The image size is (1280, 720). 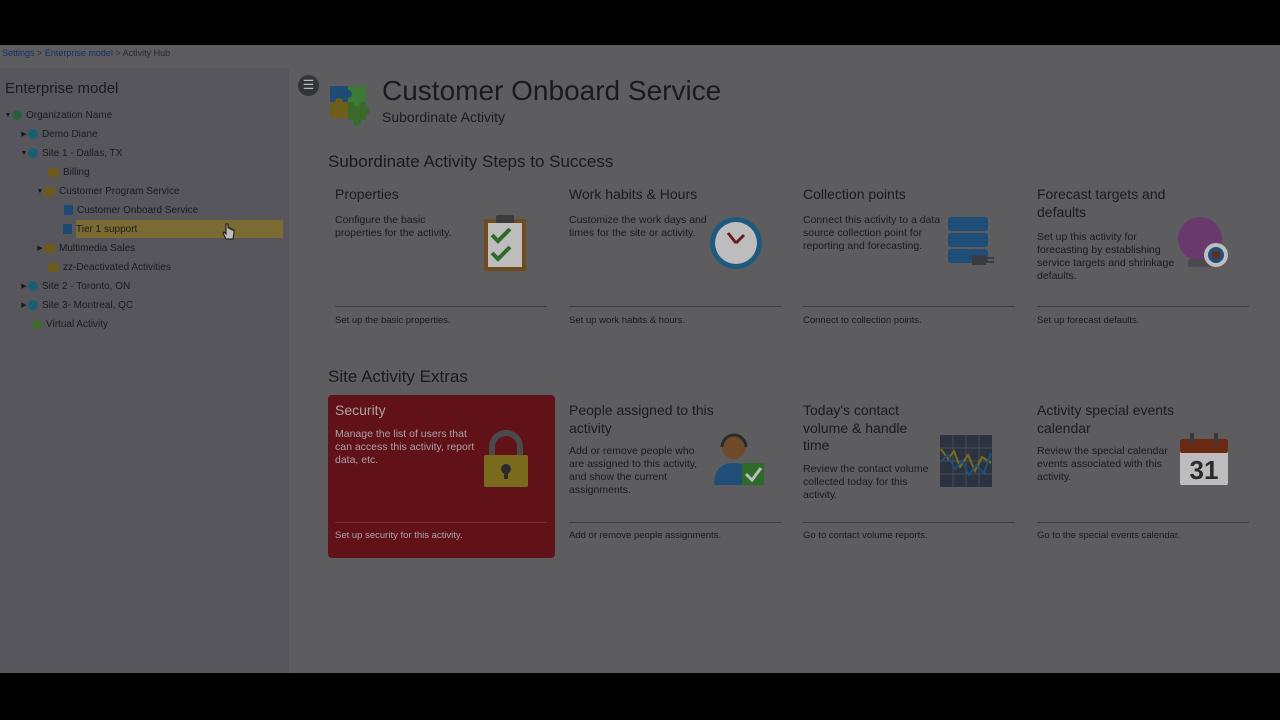 I want to click on tree-item-label: Customer Onboard Service, so click(x=138, y=210).